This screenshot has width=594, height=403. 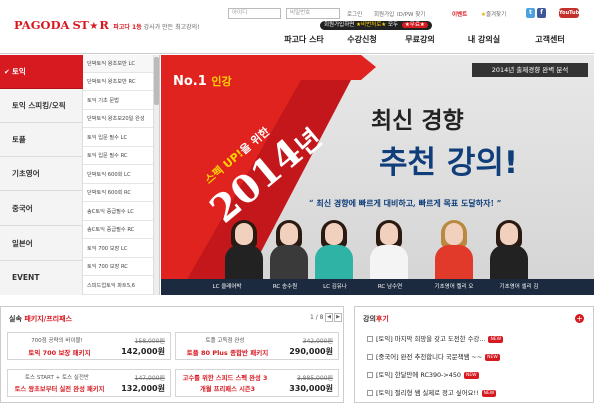 I want to click on category-event: EVENT, so click(x=41, y=278).